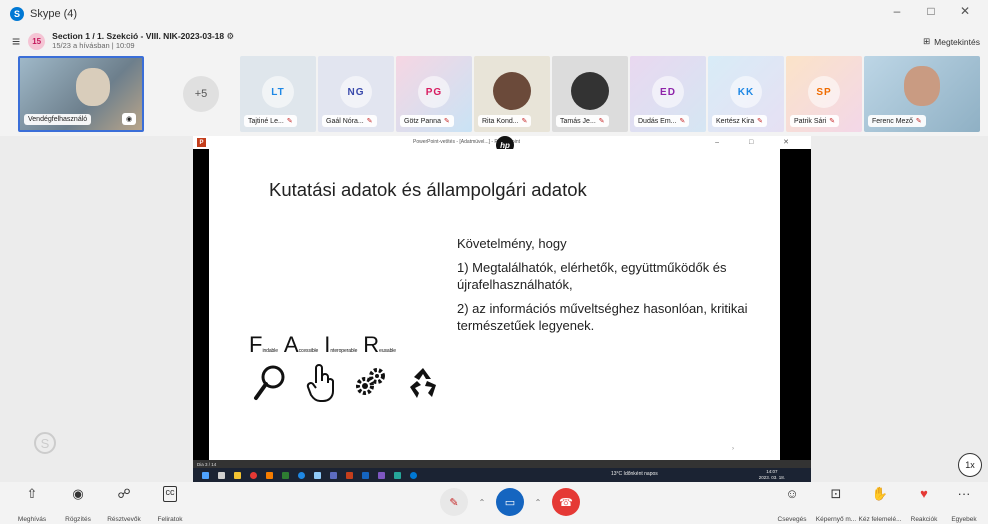  I want to click on participants-button: ☍ Résztvevők, so click(124, 504).